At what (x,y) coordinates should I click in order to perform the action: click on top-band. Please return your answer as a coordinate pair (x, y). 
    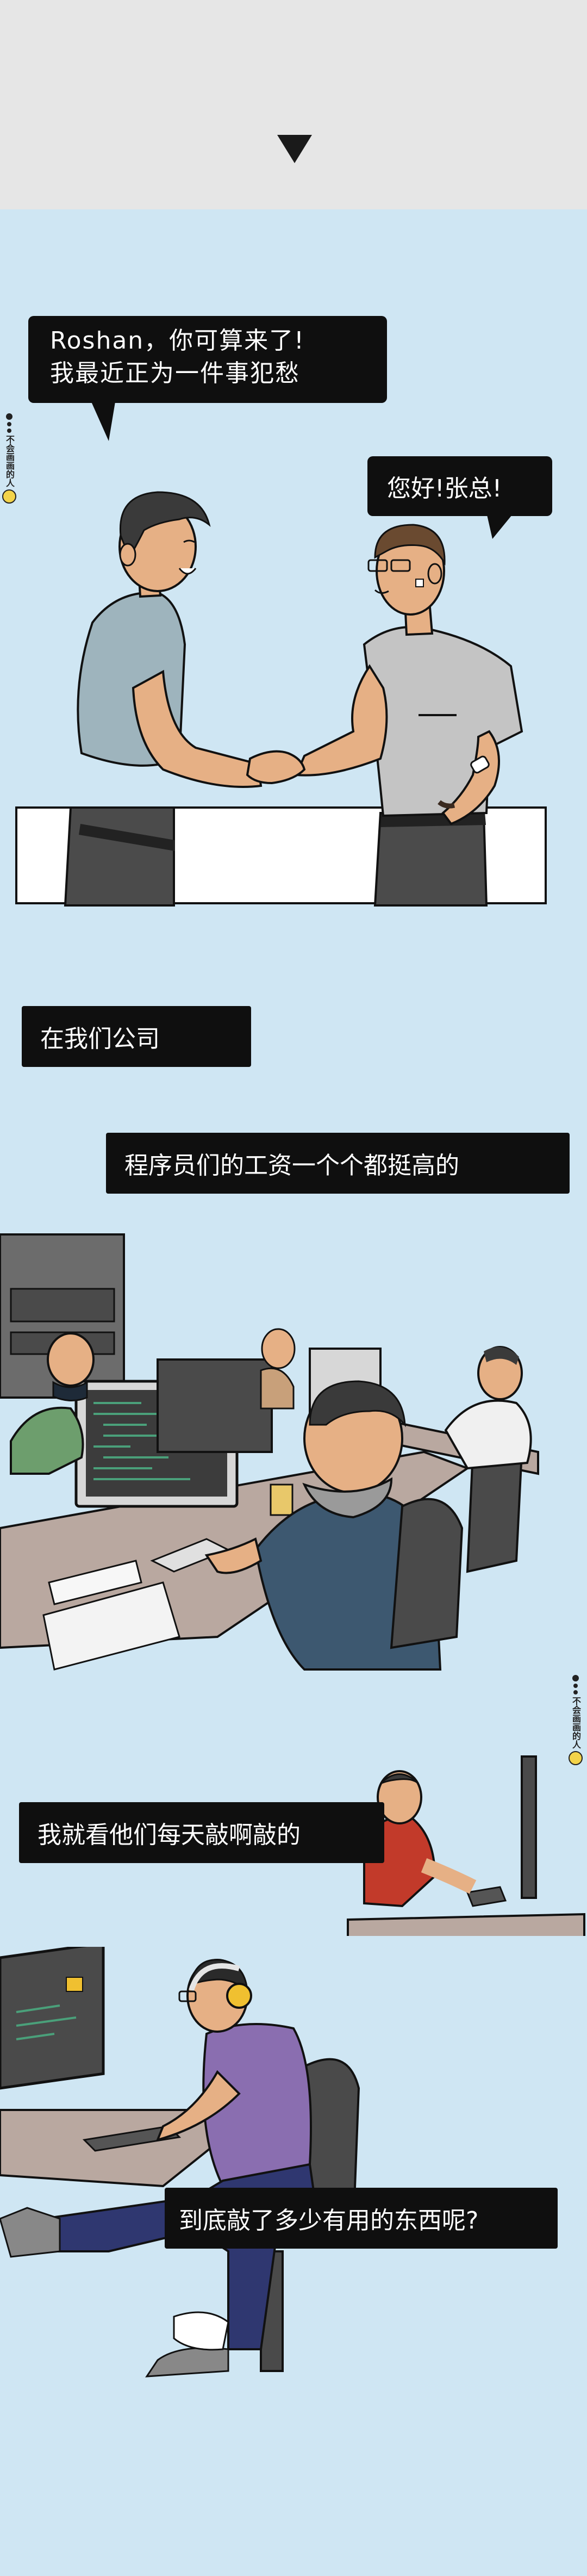
    Looking at the image, I should click on (293, 104).